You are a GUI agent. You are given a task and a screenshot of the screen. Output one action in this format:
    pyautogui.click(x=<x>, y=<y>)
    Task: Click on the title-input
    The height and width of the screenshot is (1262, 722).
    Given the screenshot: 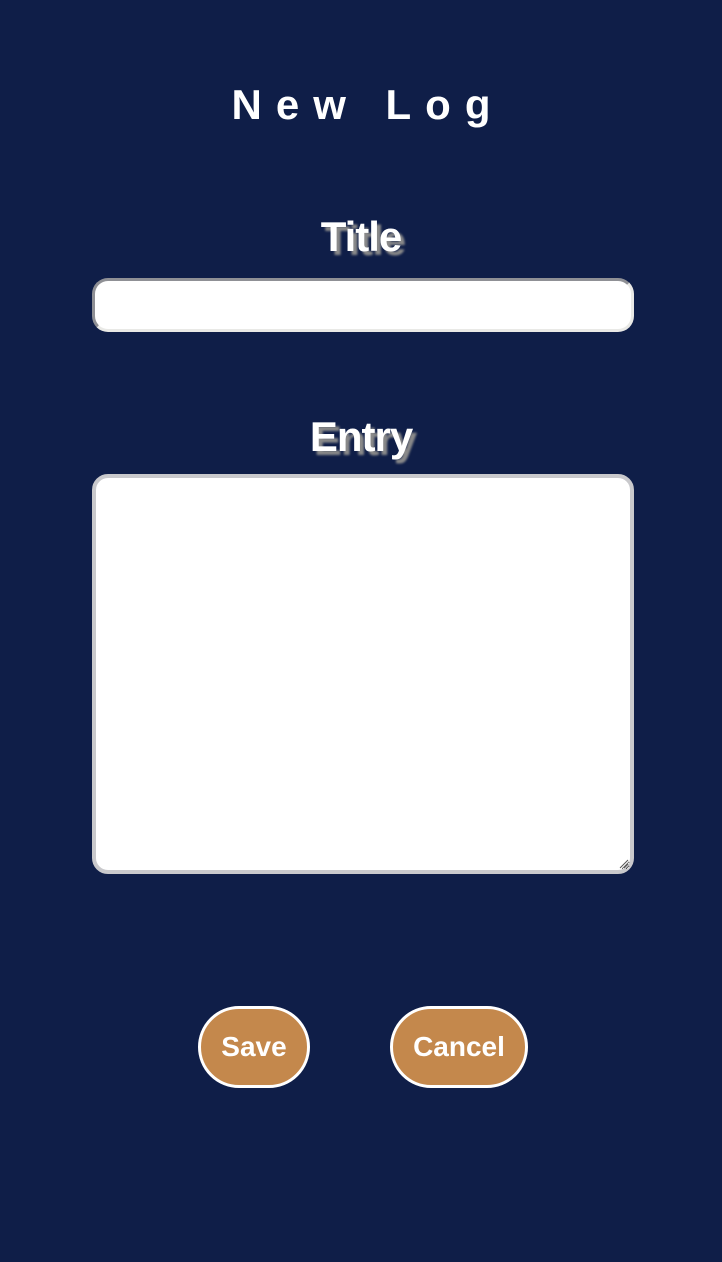 What is the action you would take?
    pyautogui.click(x=363, y=305)
    